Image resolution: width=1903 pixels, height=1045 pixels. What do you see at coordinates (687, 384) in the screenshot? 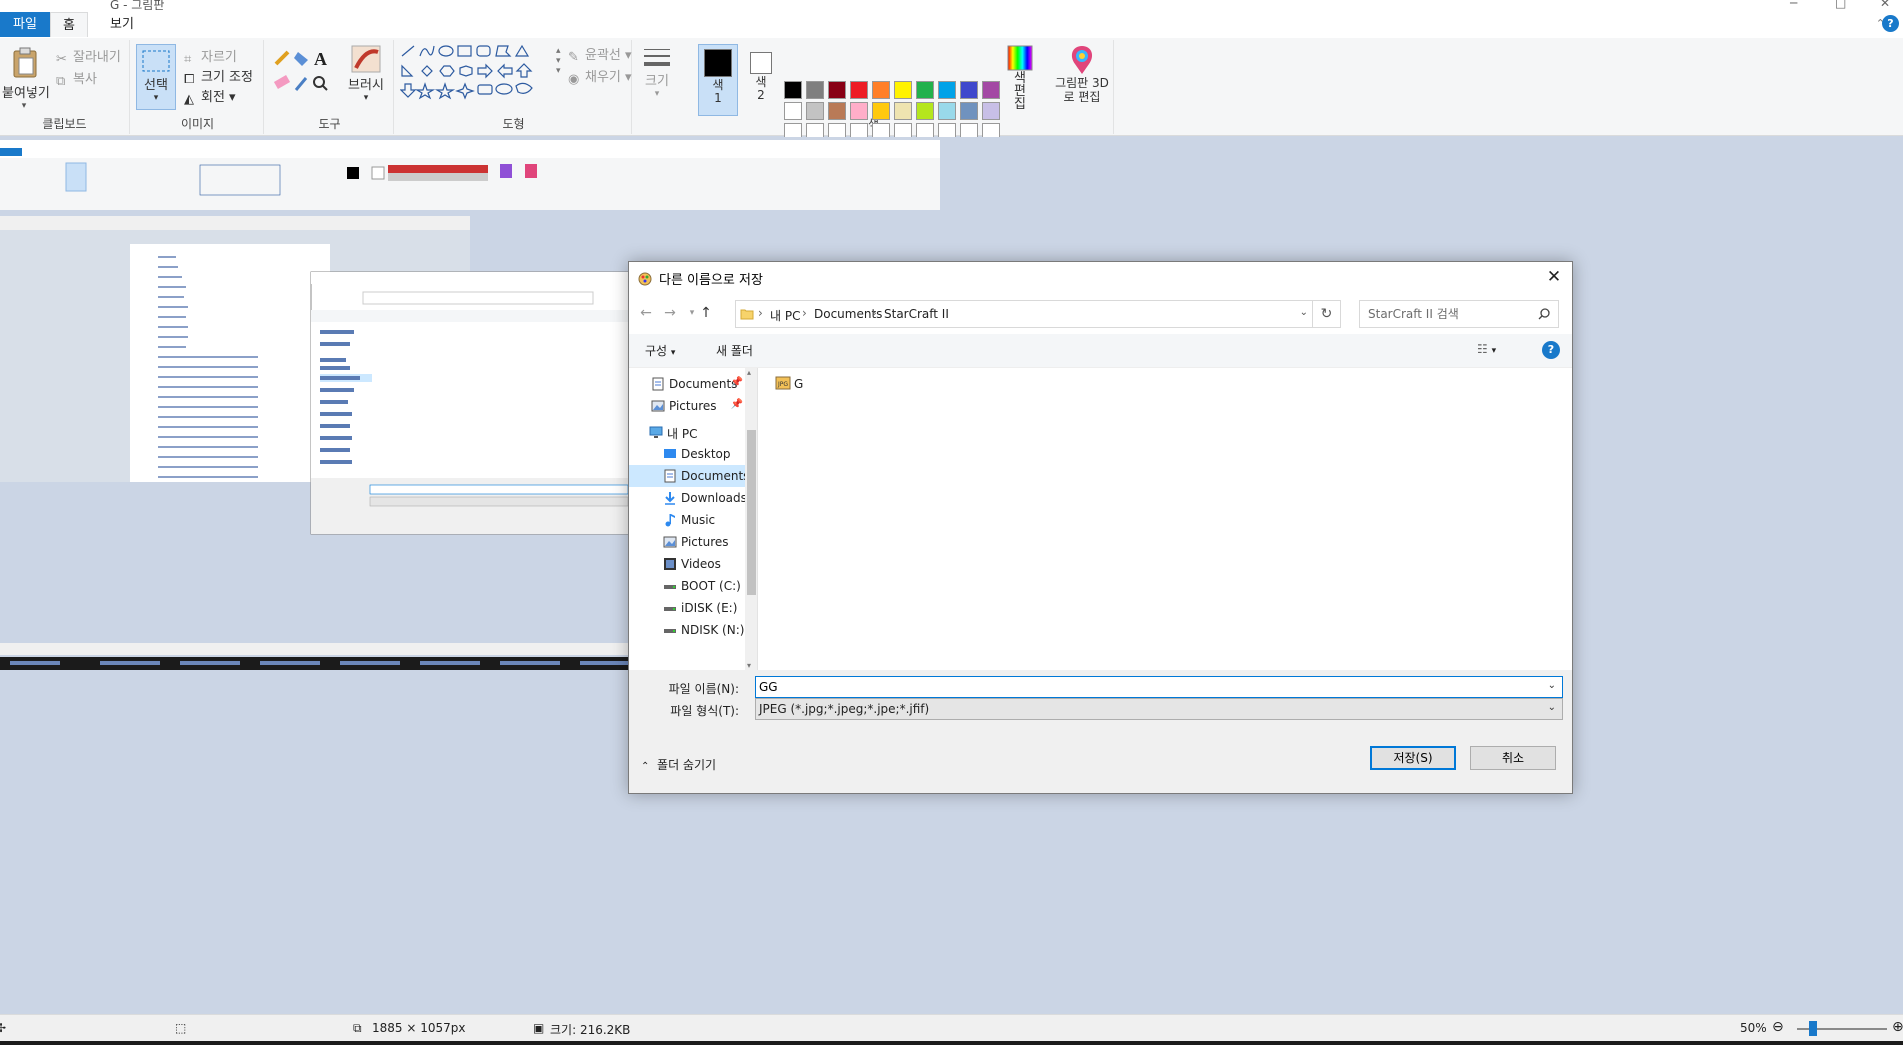
I see `nav-item-documents: Documents 📌` at bounding box center [687, 384].